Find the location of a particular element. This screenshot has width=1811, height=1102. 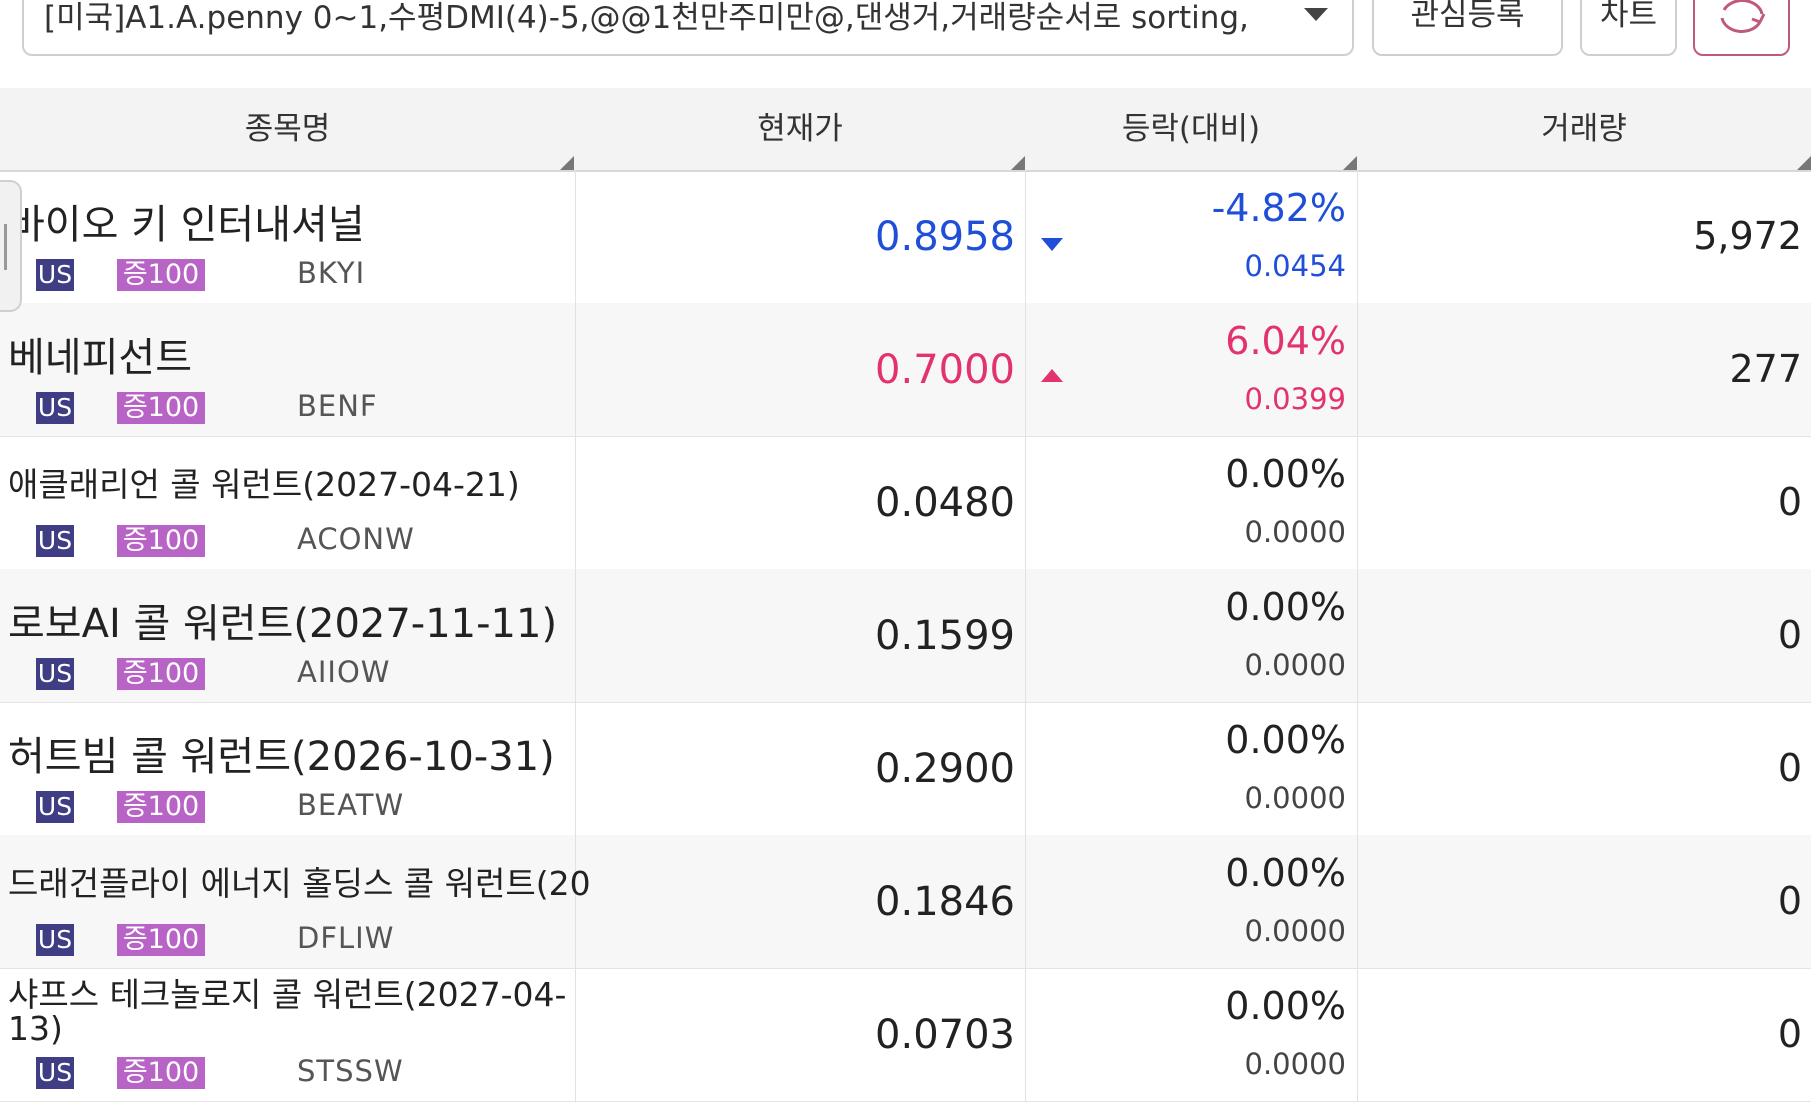

sort-active-icon is located at coordinates (1804, 163).